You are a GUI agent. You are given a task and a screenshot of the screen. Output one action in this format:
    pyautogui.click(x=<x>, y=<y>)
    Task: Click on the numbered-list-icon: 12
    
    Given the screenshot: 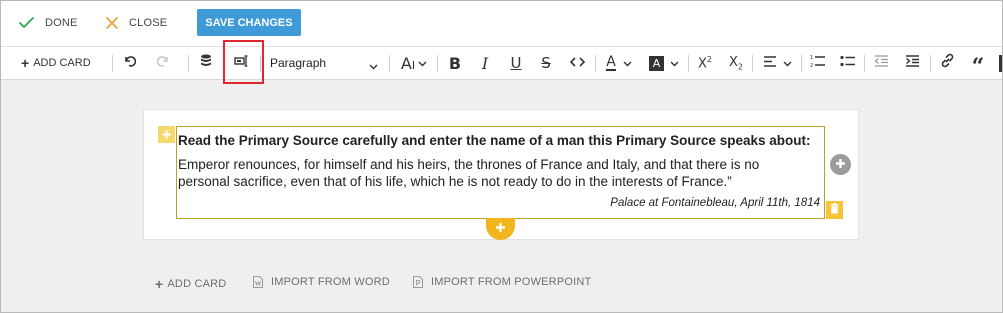 What is the action you would take?
    pyautogui.click(x=818, y=63)
    